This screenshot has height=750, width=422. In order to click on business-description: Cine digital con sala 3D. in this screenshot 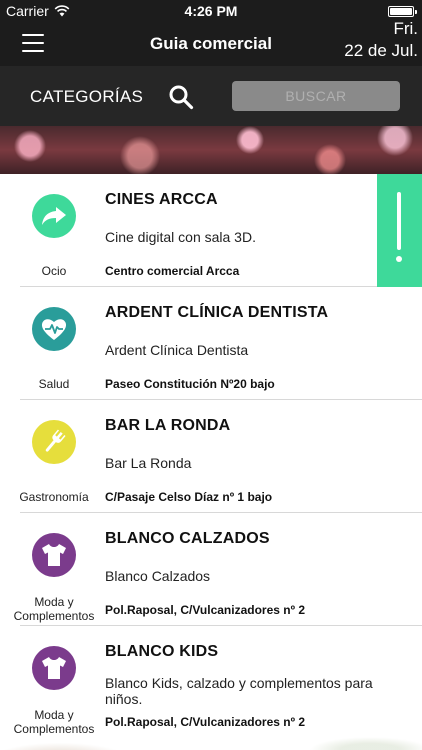, I will do `click(180, 237)`.